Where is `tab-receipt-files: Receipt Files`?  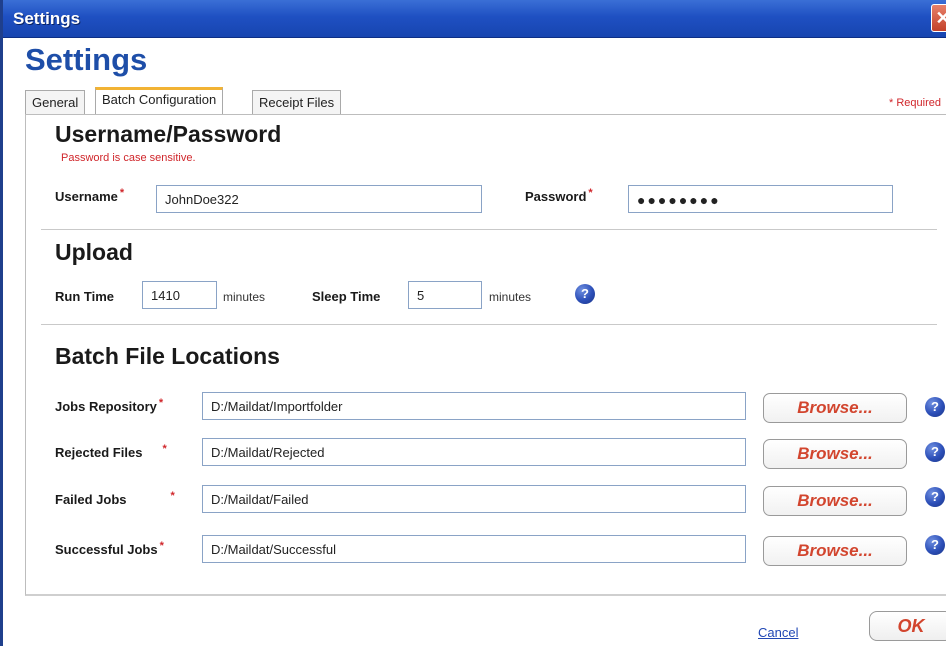 tab-receipt-files: Receipt Files is located at coordinates (297, 102).